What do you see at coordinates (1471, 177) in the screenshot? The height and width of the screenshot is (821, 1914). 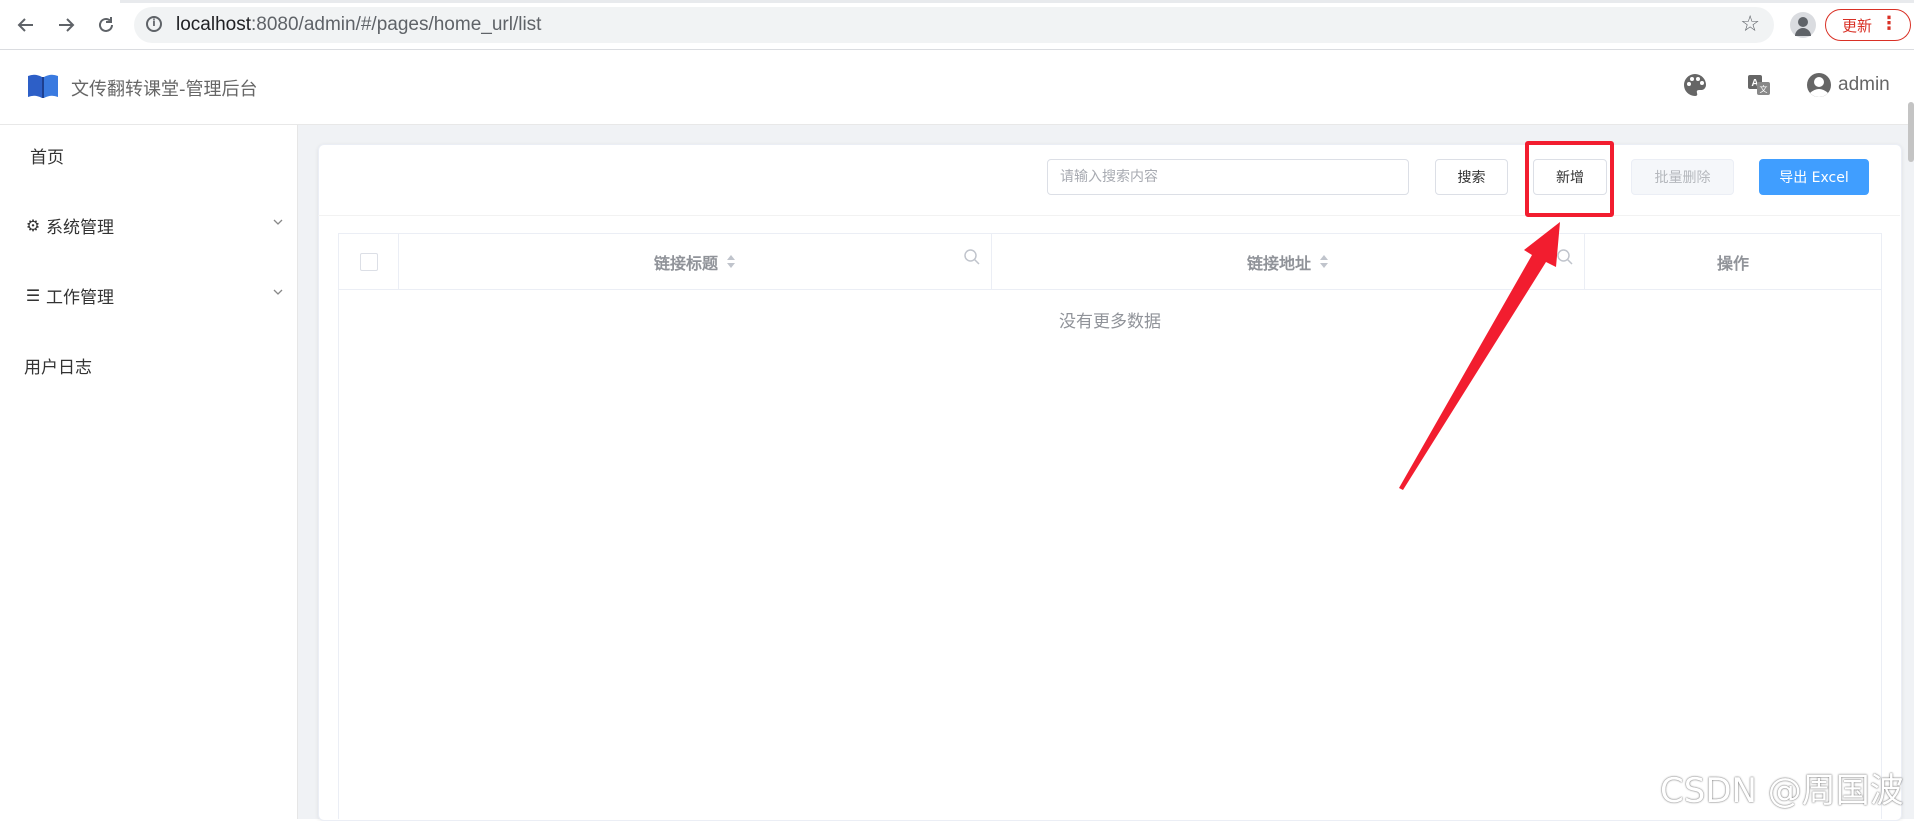 I see `search-button: 搜索` at bounding box center [1471, 177].